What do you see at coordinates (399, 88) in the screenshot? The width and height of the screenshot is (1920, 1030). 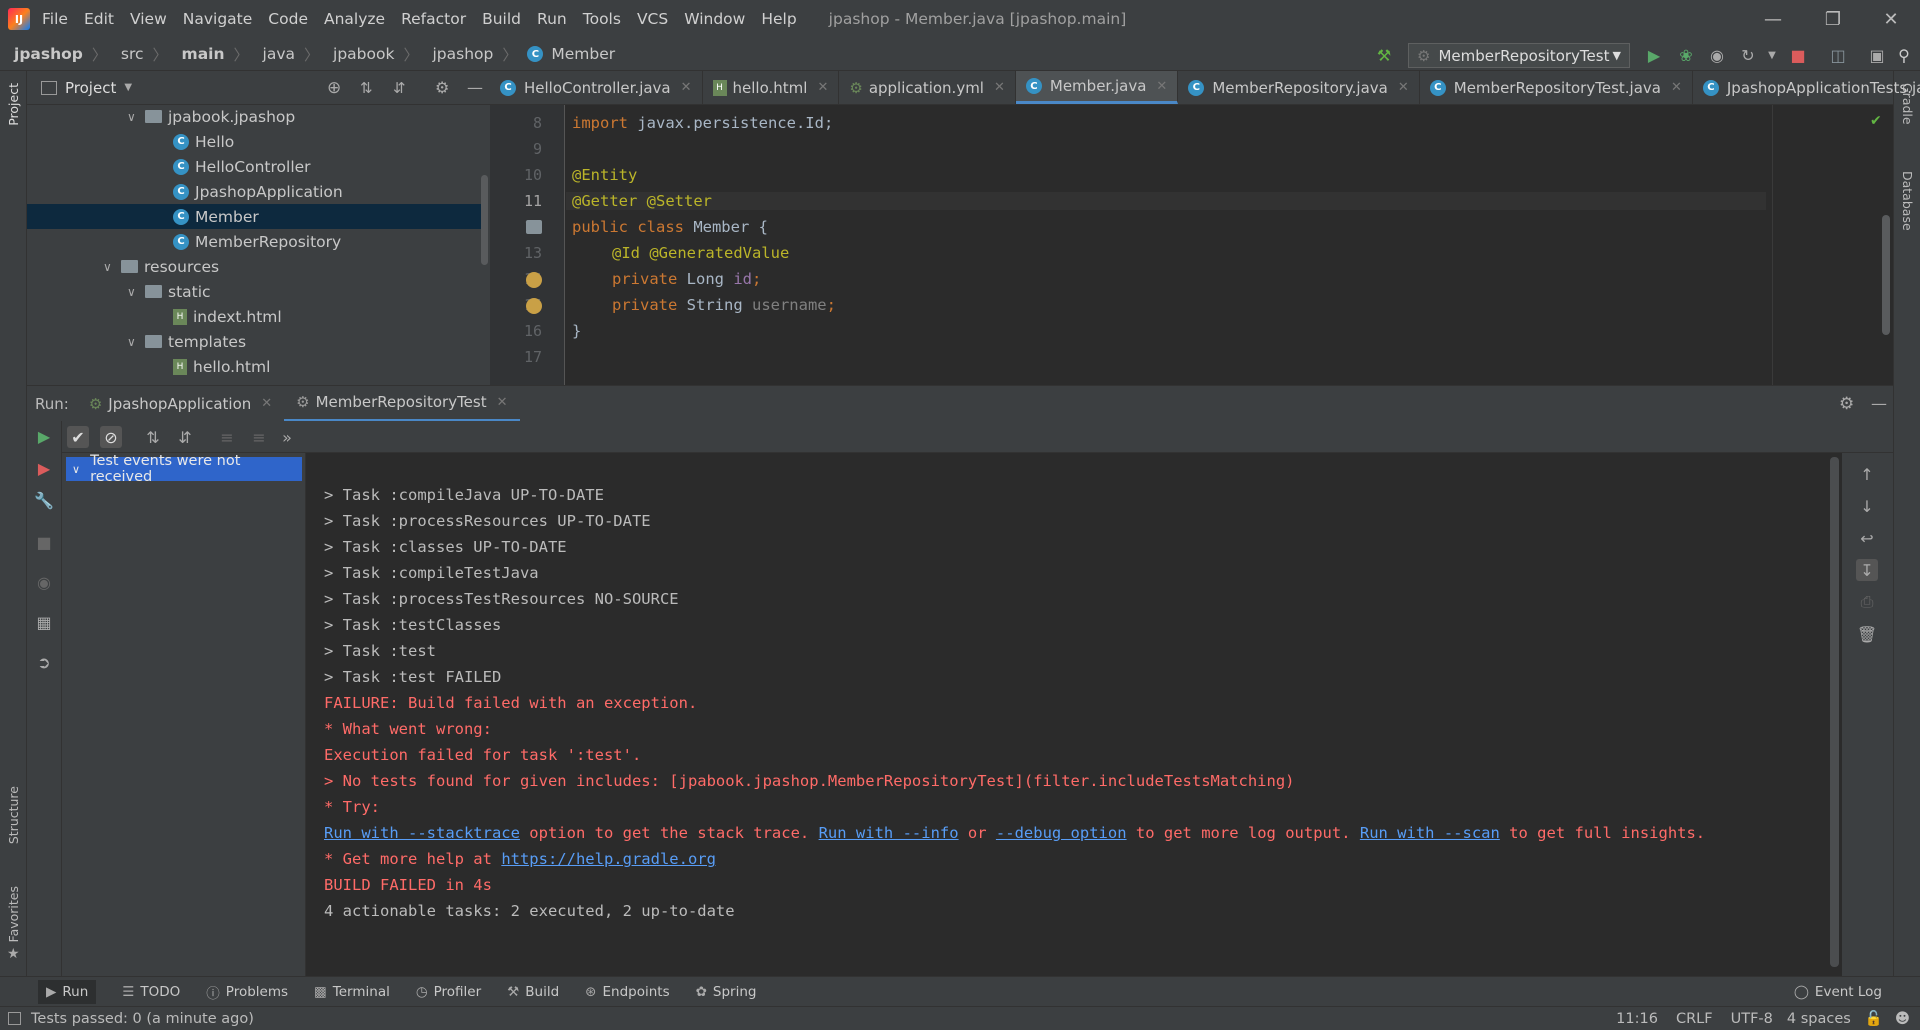 I see `collapse-all-icon: ⇵` at bounding box center [399, 88].